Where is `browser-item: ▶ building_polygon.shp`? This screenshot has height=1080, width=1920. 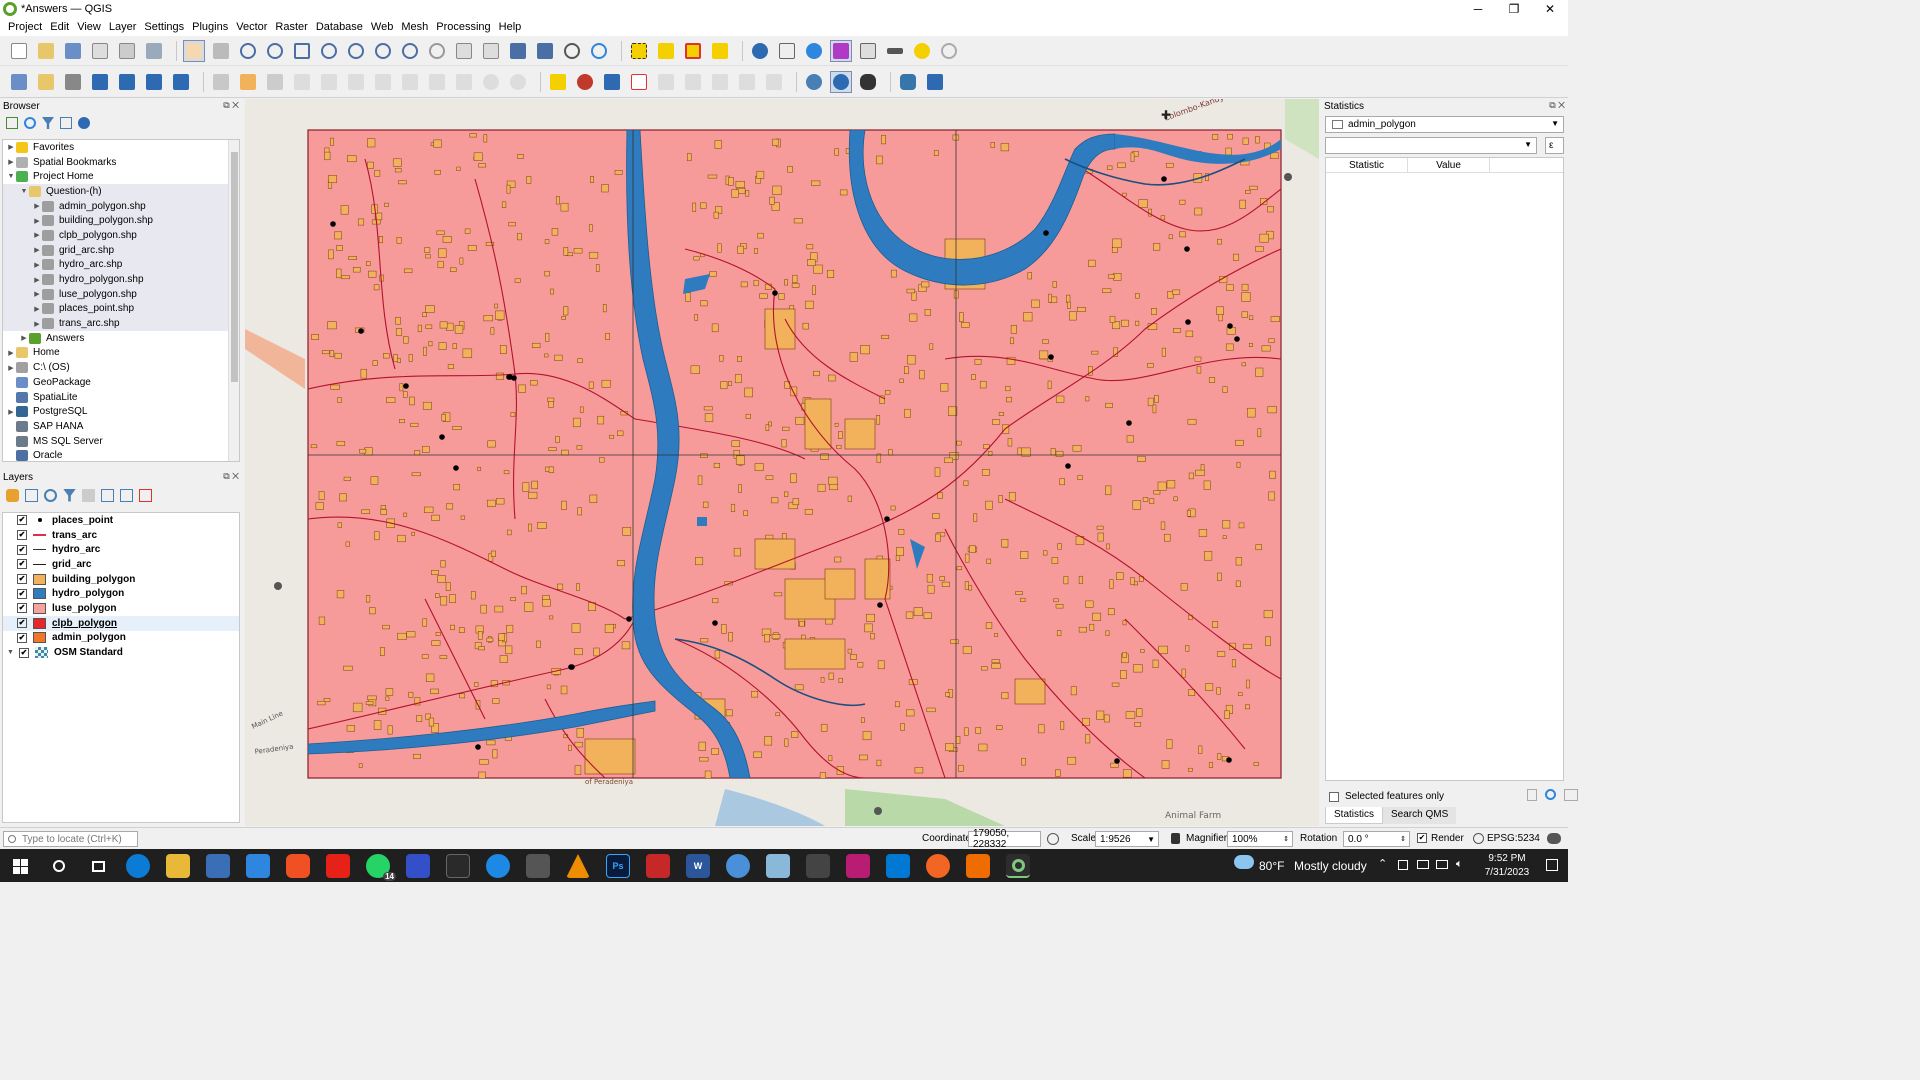
browser-item: ▶ building_polygon.shp is located at coordinates (121, 221).